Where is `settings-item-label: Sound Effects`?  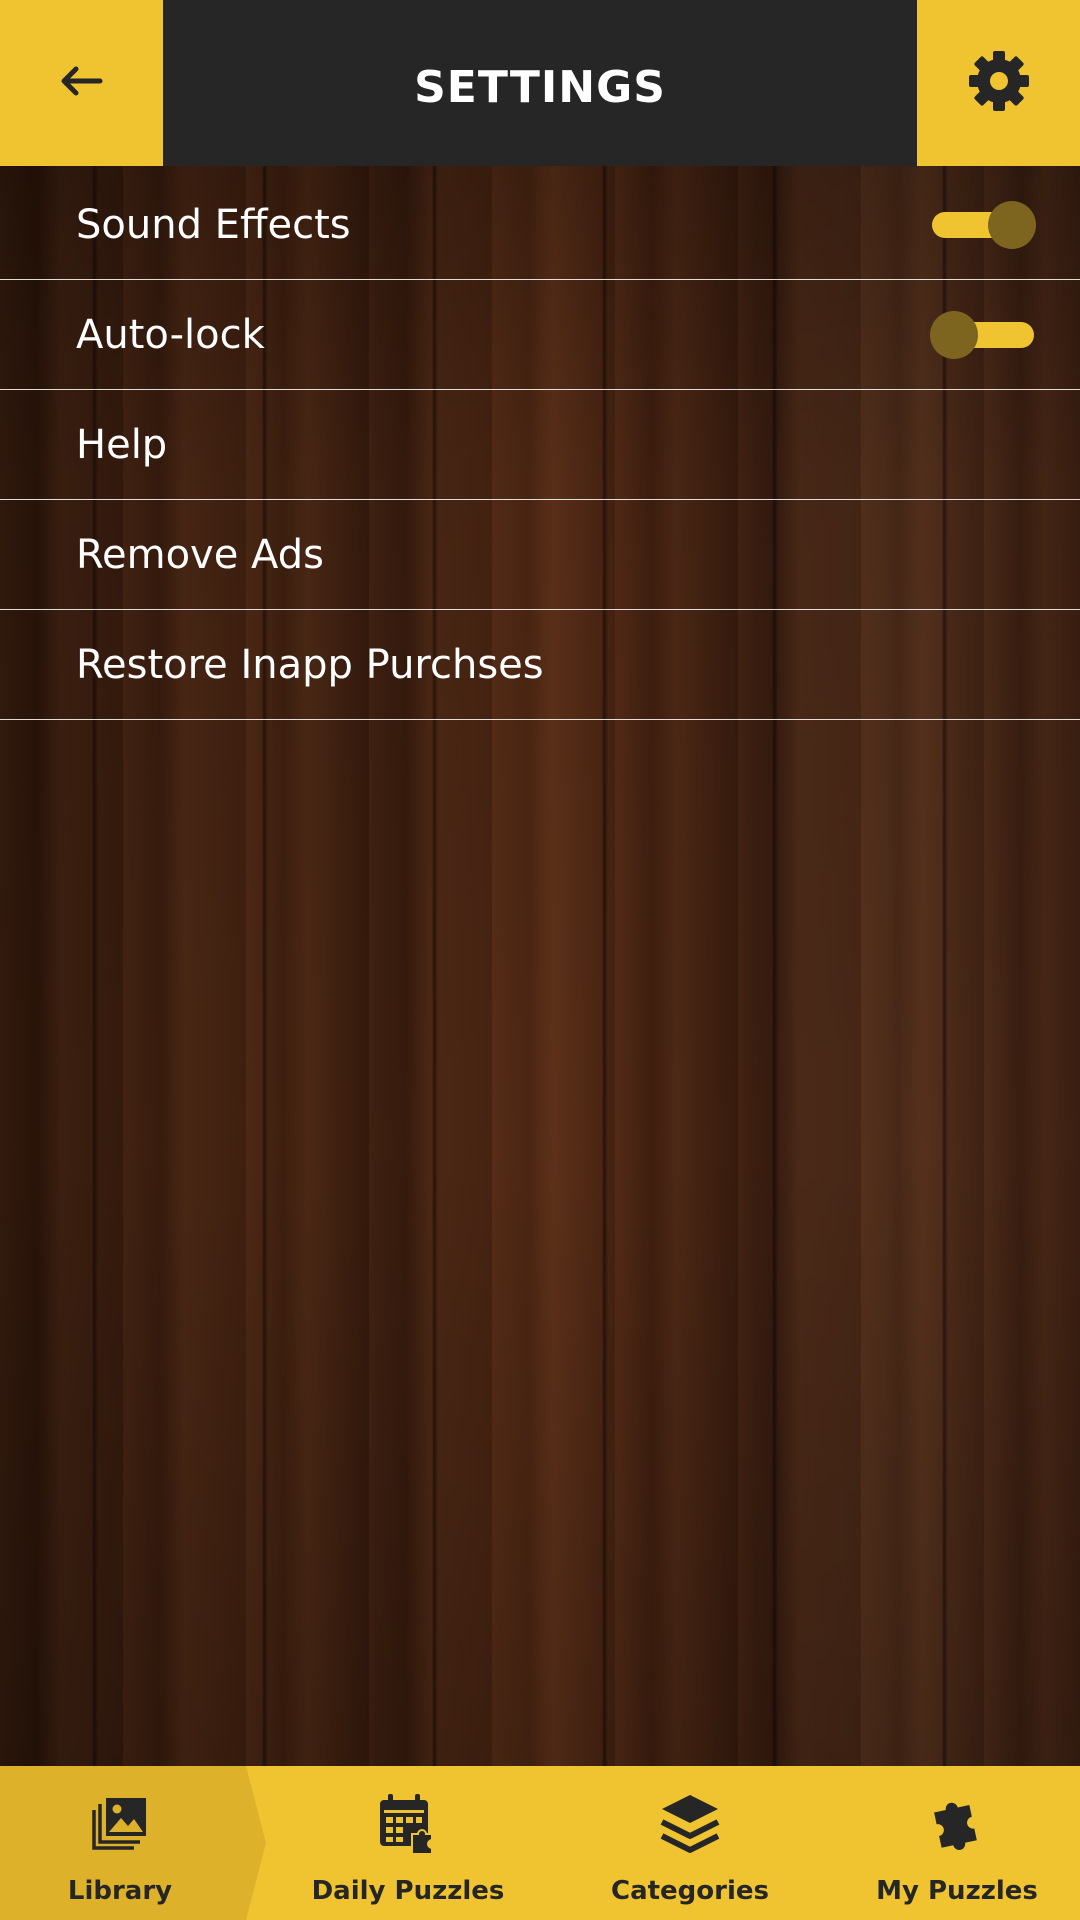 settings-item-label: Sound Effects is located at coordinates (213, 224).